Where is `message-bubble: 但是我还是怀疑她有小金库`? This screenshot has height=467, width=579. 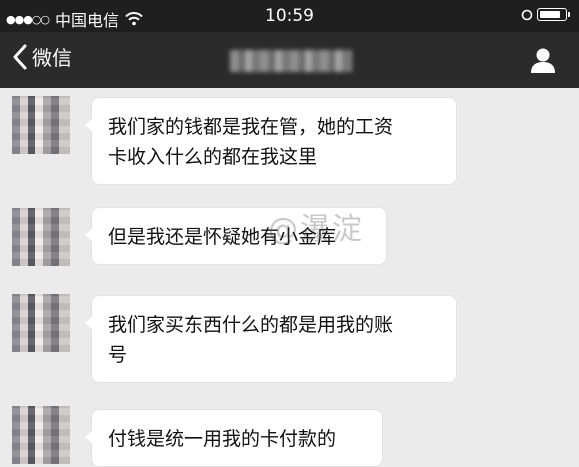 message-bubble: 但是我还是怀疑她有小金库 is located at coordinates (235, 236).